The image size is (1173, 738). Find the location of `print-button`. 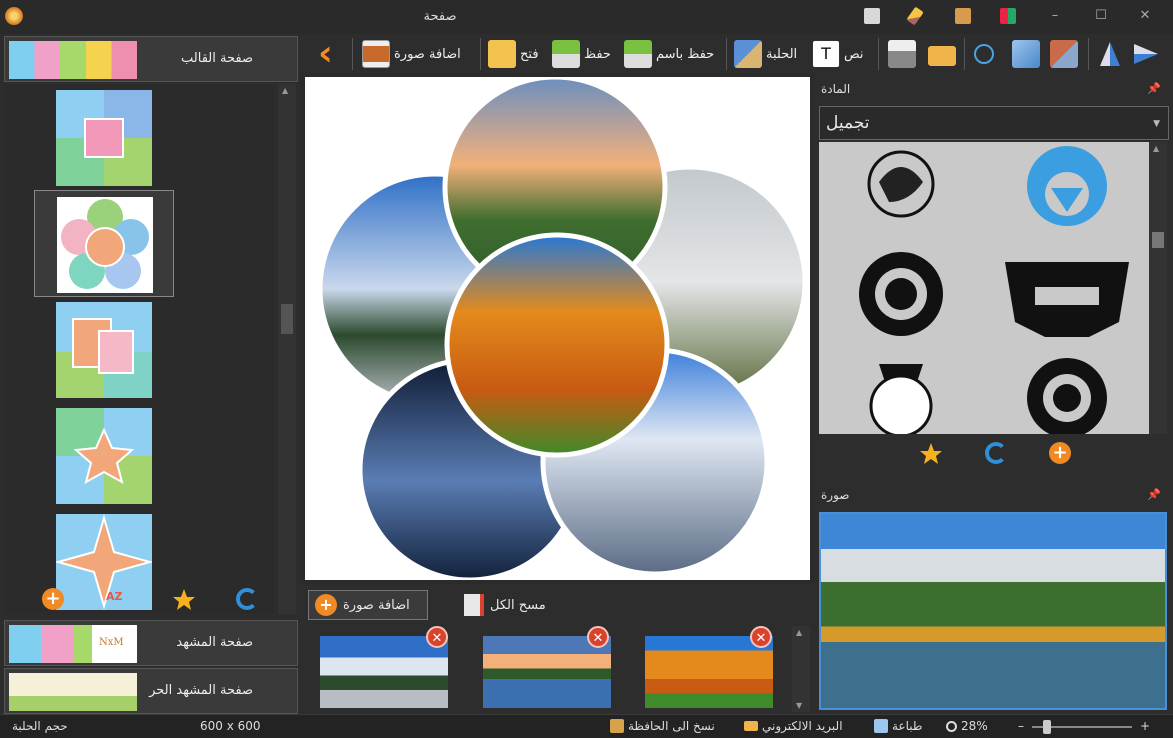

print-button is located at coordinates (902, 54).